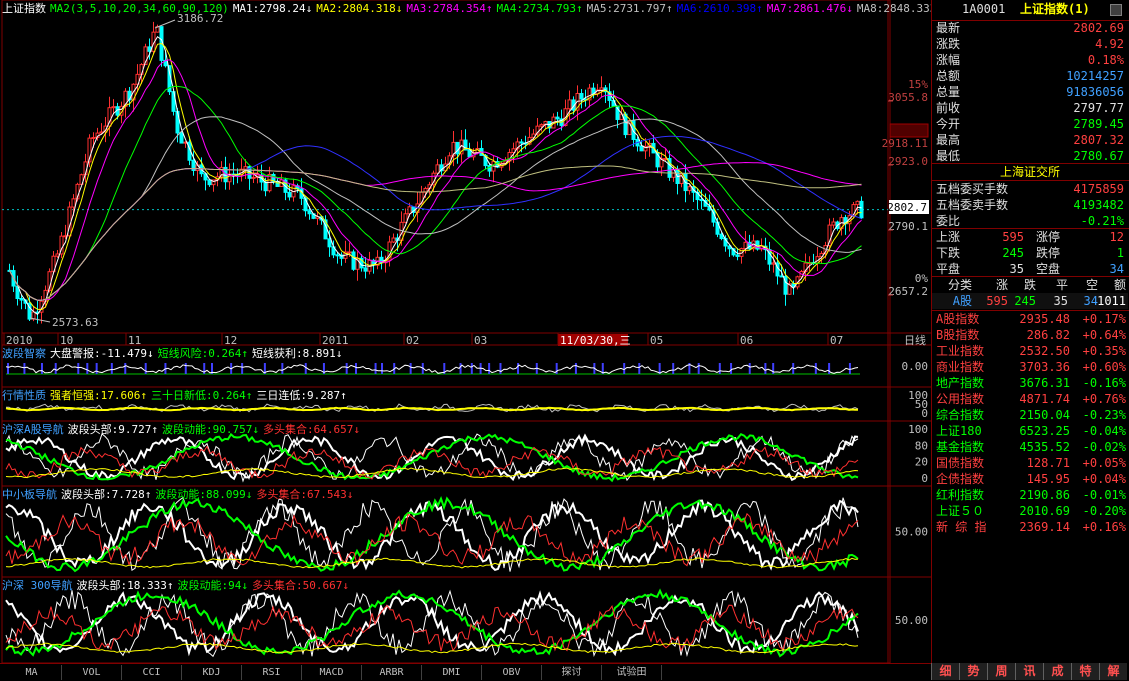  I want to click on indicator-tab-kdj: KDJ, so click(212, 672).